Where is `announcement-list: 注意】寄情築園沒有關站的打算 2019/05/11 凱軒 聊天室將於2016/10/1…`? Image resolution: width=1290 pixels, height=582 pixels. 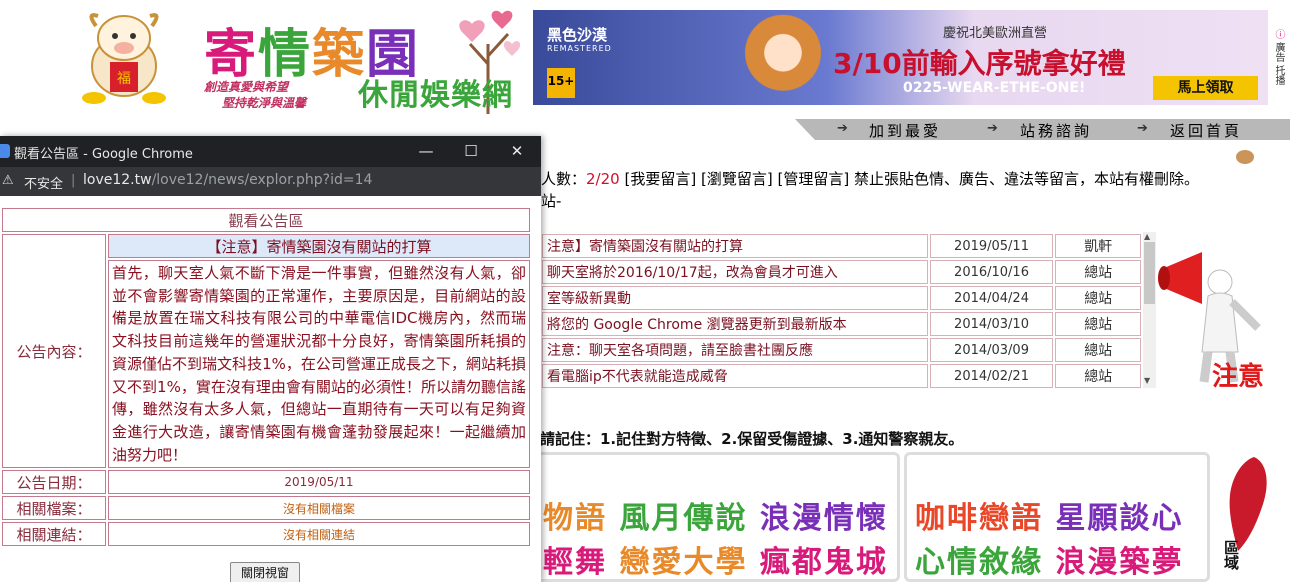 announcement-list: 注意】寄情築園沒有關站的打算 2019/05/11 凱軒 聊天室將於2016/10/1… is located at coordinates (841, 310).